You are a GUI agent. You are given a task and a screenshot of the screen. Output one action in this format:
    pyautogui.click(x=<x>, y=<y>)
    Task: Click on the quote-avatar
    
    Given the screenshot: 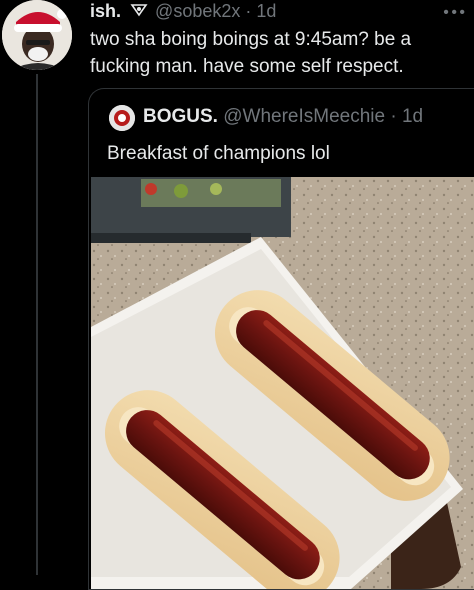 What is the action you would take?
    pyautogui.click(x=122, y=118)
    